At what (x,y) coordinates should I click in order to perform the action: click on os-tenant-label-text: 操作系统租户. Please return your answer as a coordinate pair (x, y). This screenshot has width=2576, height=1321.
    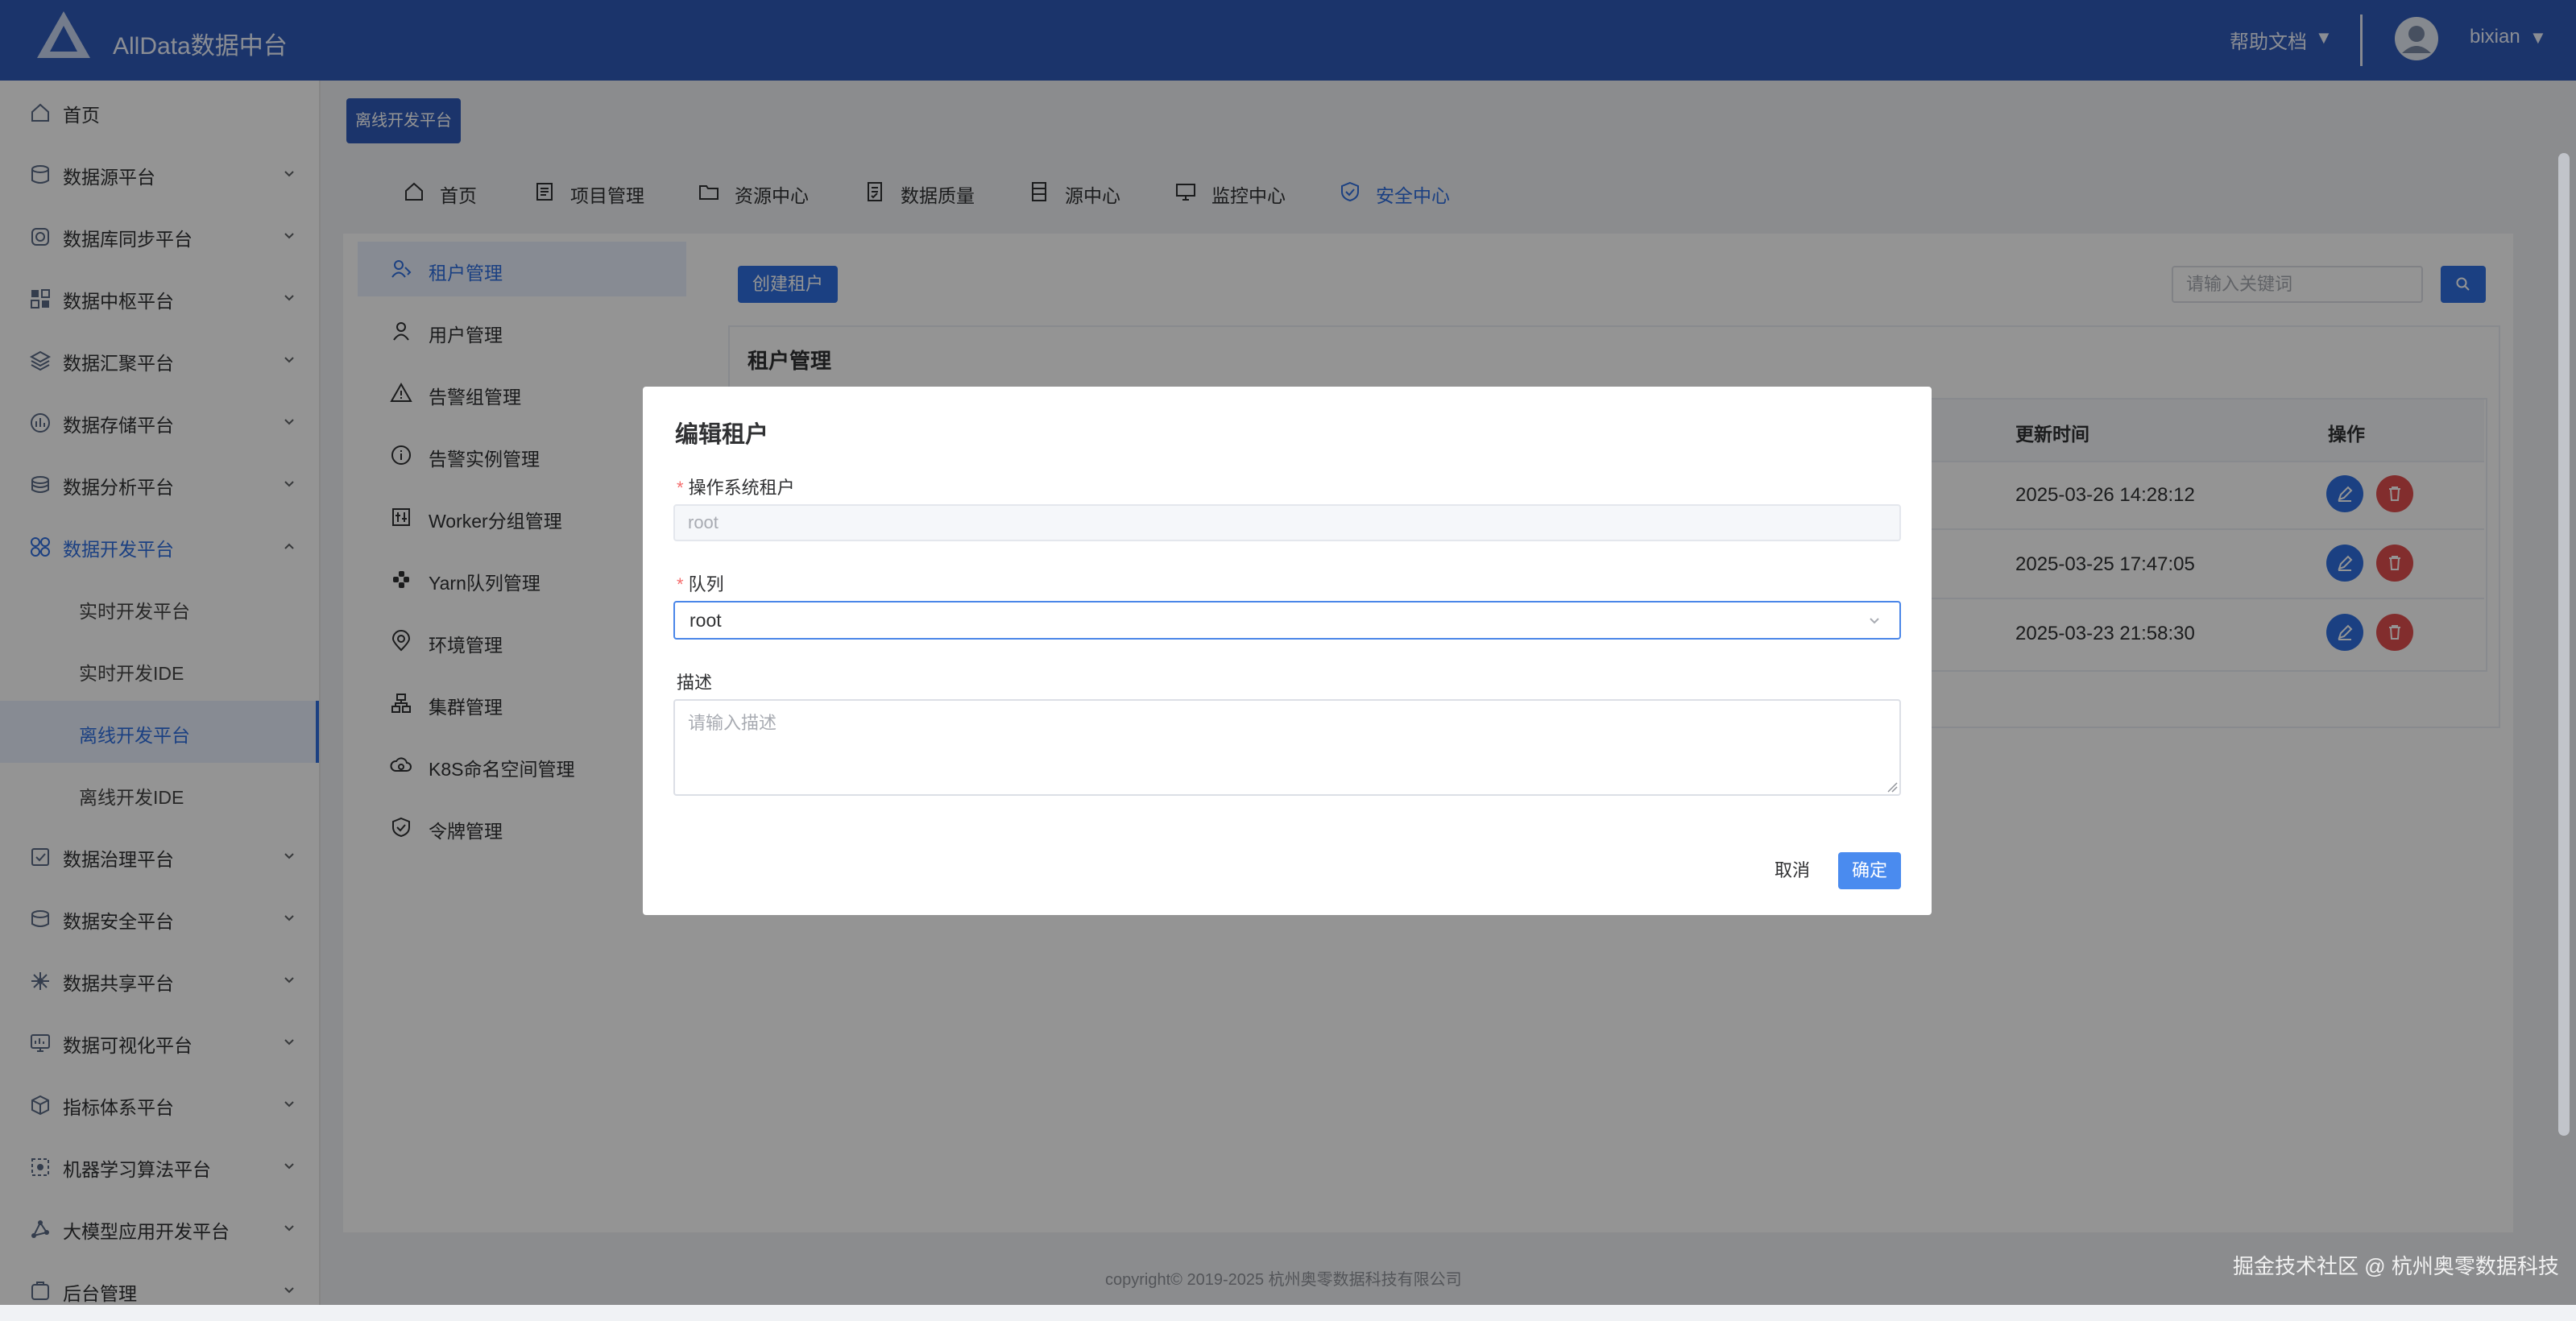
    Looking at the image, I should click on (741, 488).